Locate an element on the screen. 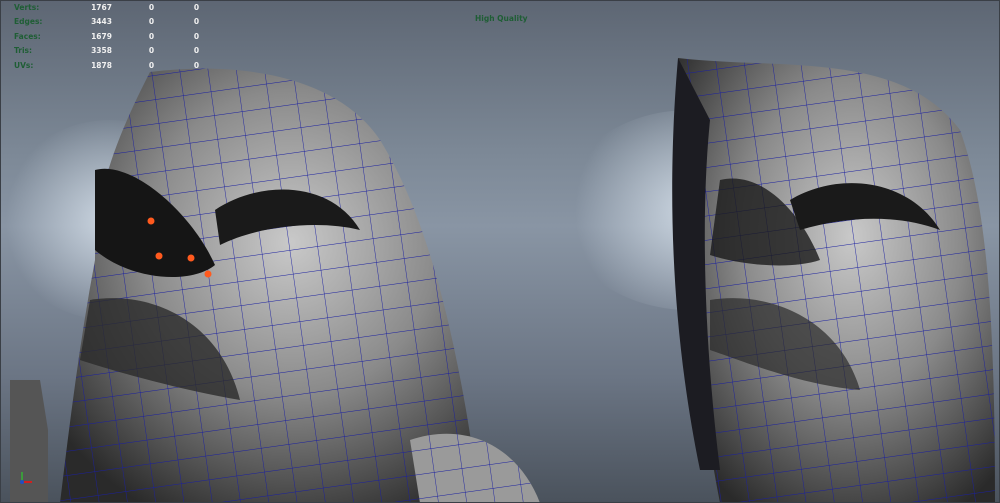  hud-row-edges: Edges: 3443 0 0 is located at coordinates (116, 22).